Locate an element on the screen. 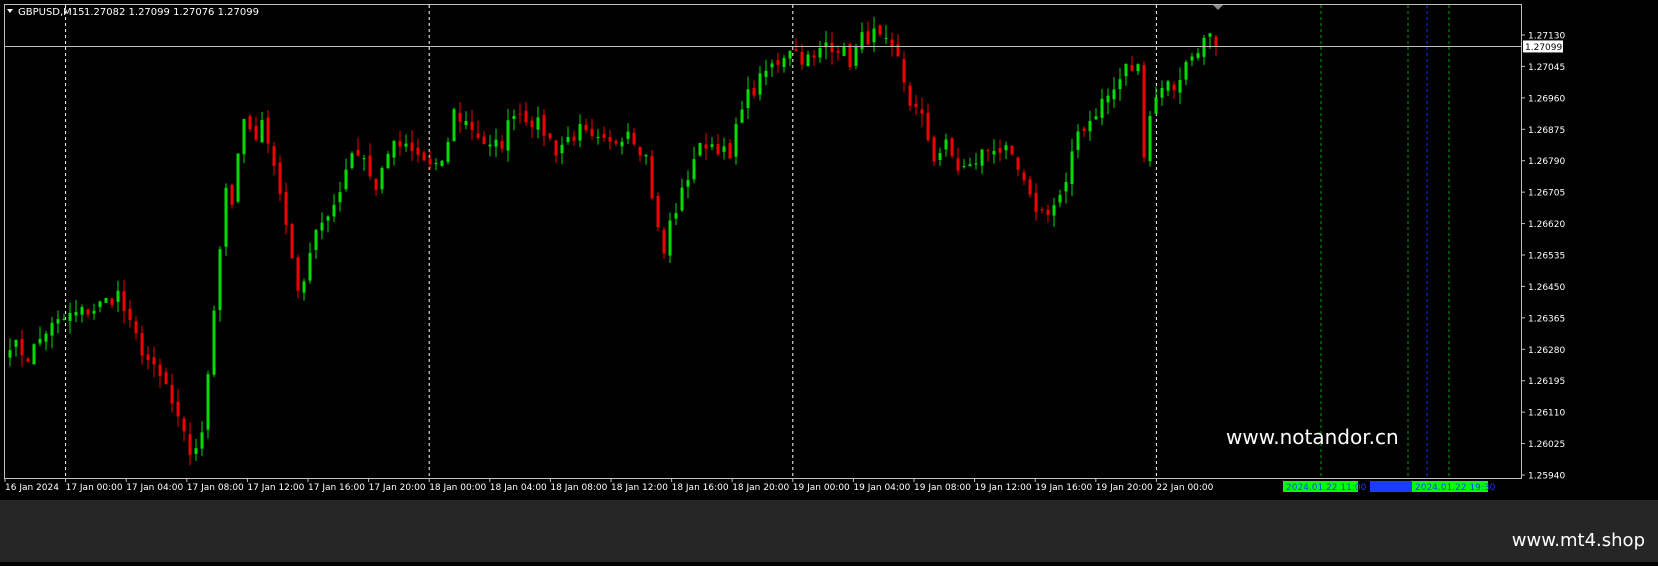  x-tick-label: 18 Jan 12:00 is located at coordinates (639, 488).